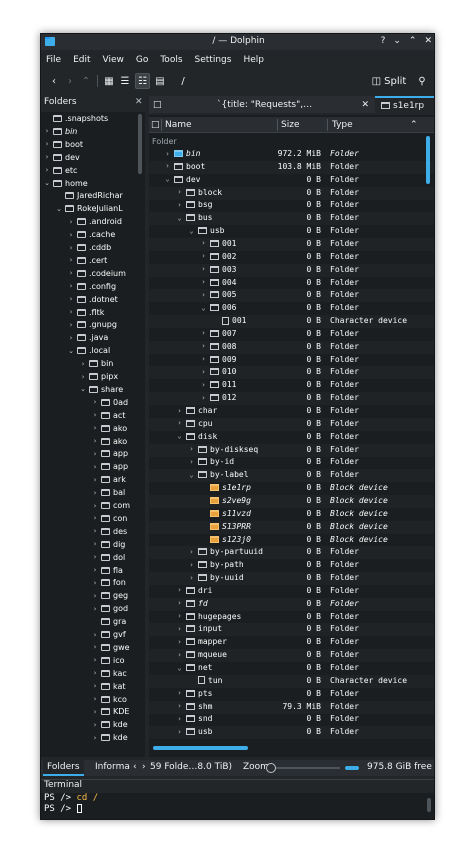  What do you see at coordinates (183, 81) in the screenshot?
I see `location-path: /` at bounding box center [183, 81].